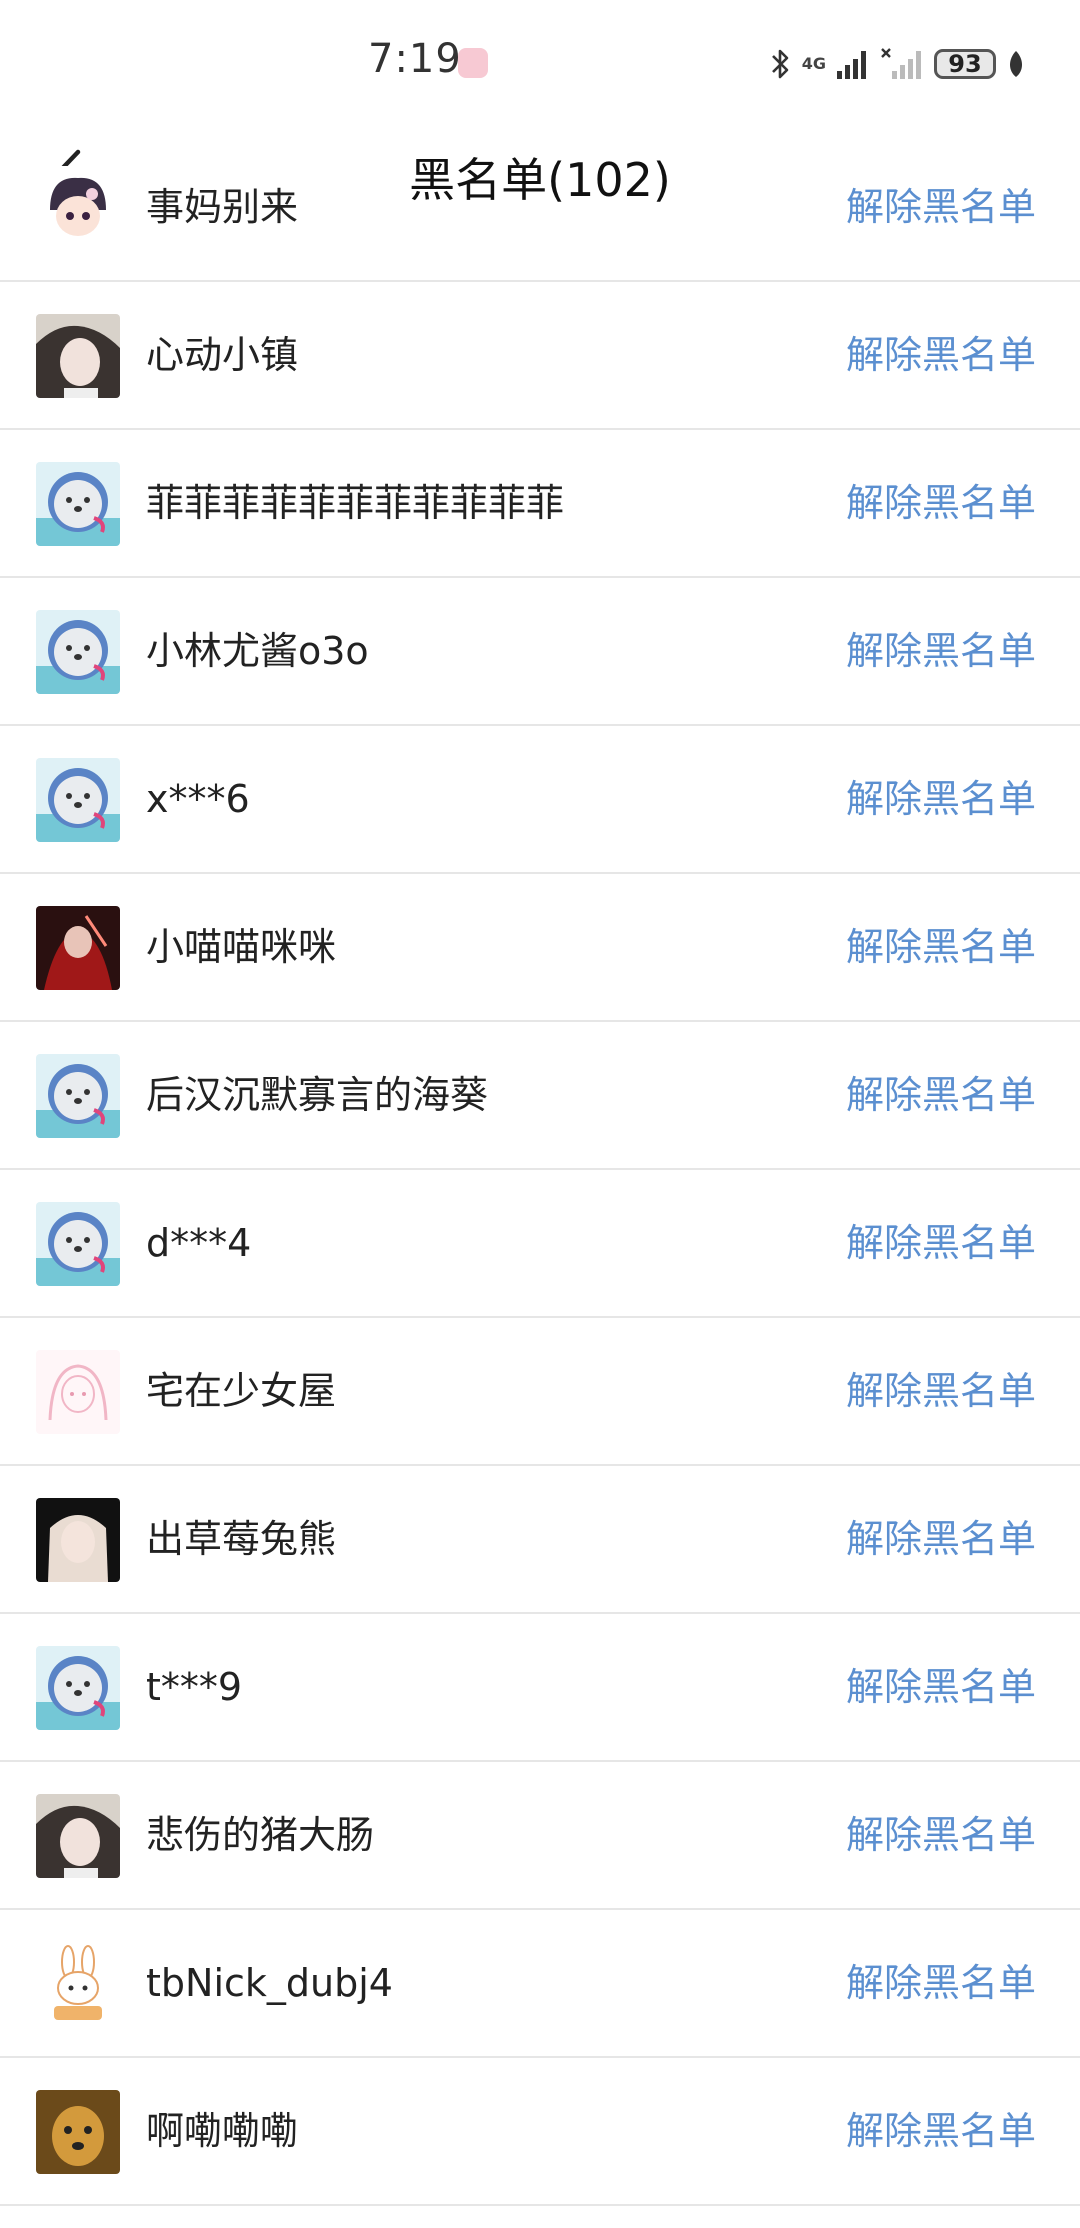  What do you see at coordinates (317, 1095) in the screenshot?
I see `username: 后汉沉默寡言的海葵` at bounding box center [317, 1095].